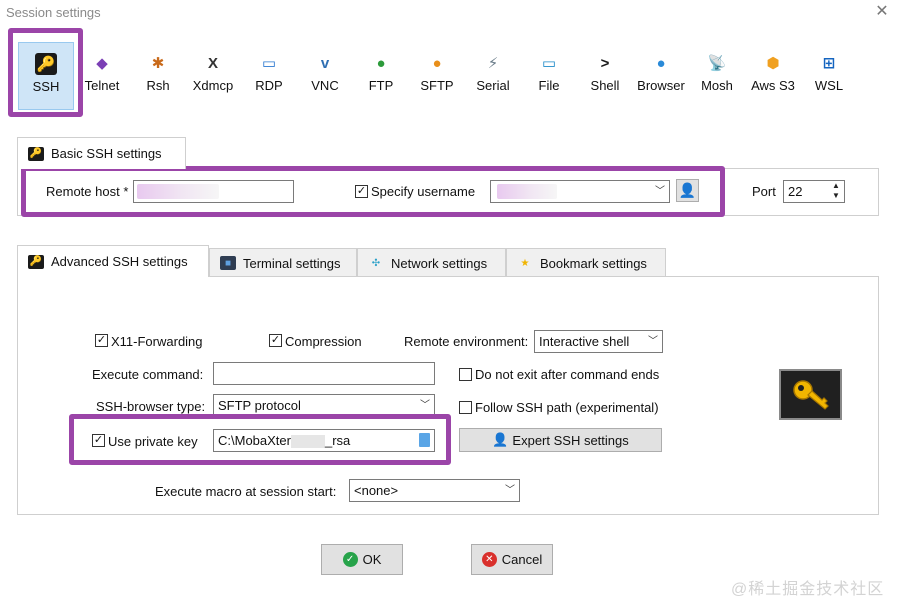 The image size is (898, 604). What do you see at coordinates (829, 63) in the screenshot?
I see `wsl-icon: ⊞` at bounding box center [829, 63].